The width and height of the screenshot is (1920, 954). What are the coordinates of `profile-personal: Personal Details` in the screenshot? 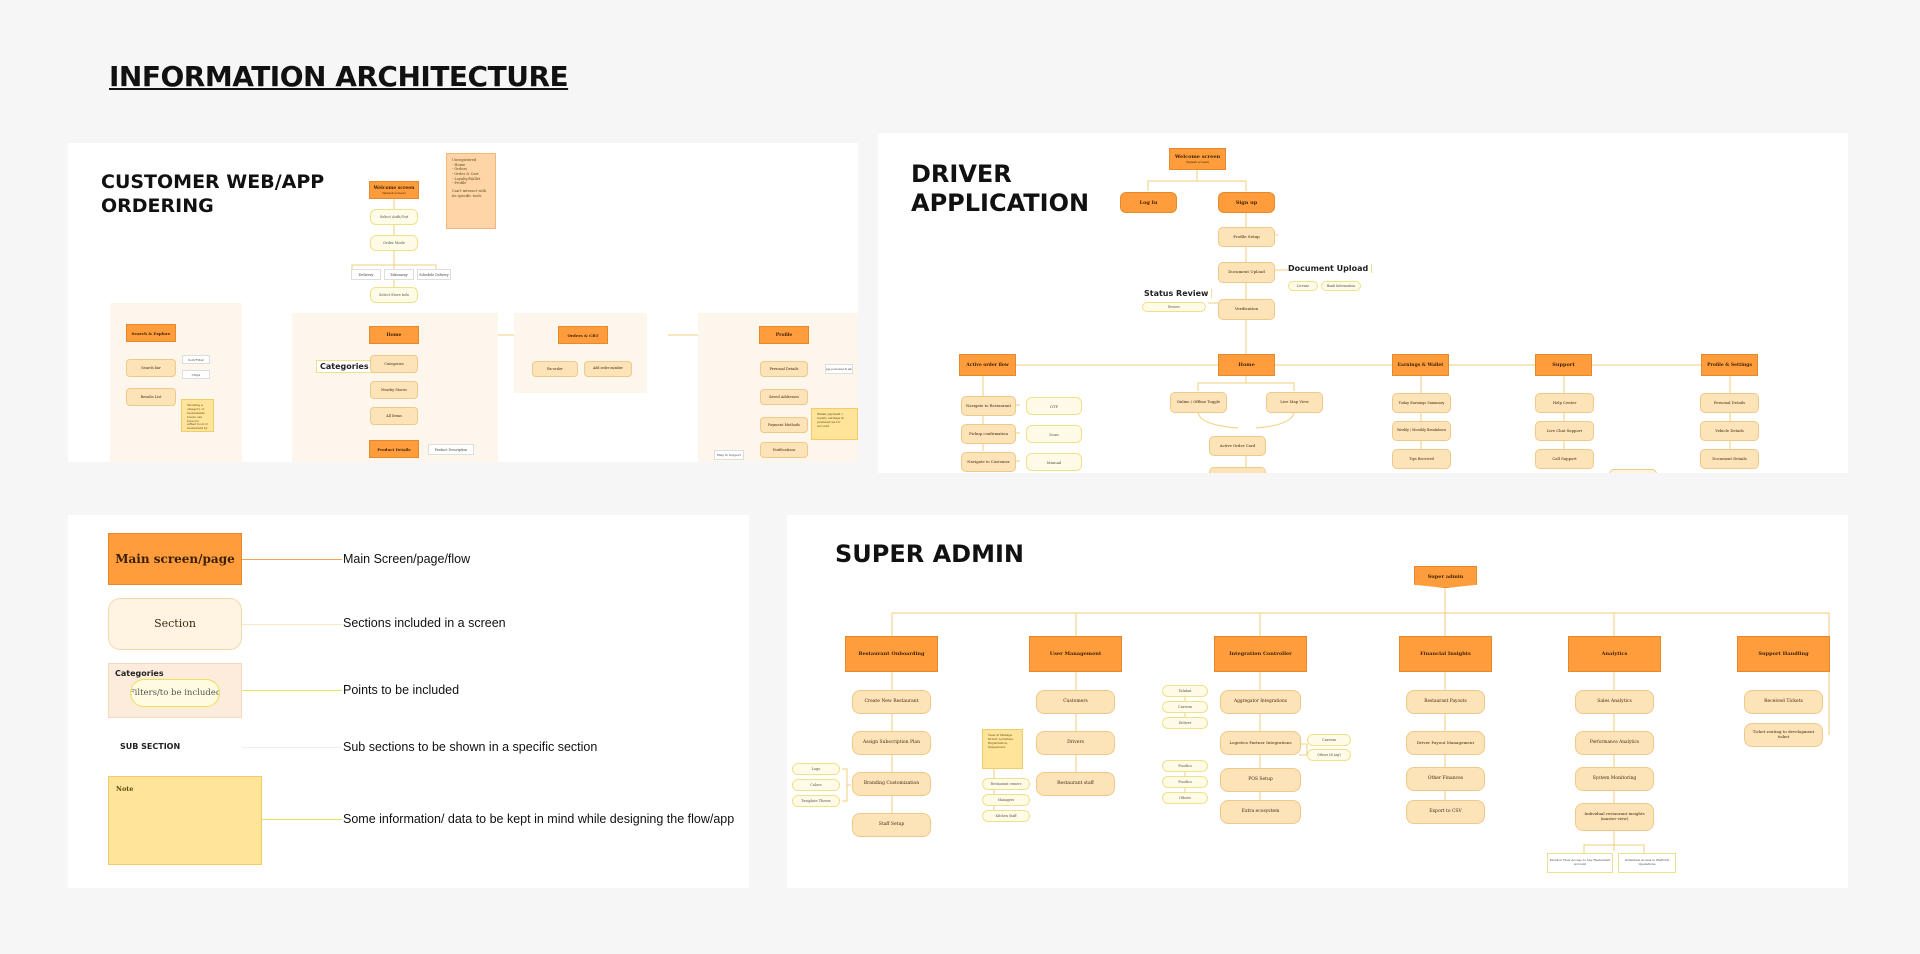 It's located at (784, 369).